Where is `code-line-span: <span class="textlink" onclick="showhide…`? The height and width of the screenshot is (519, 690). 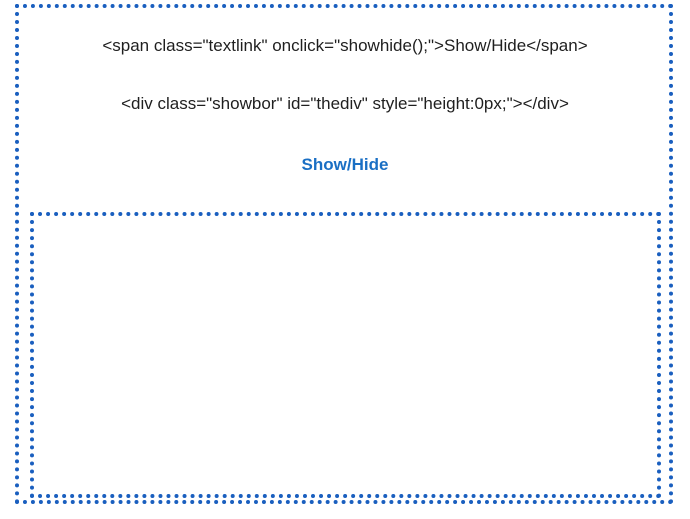
code-line-span: <span class="textlink" onclick="showhide… is located at coordinates (345, 45).